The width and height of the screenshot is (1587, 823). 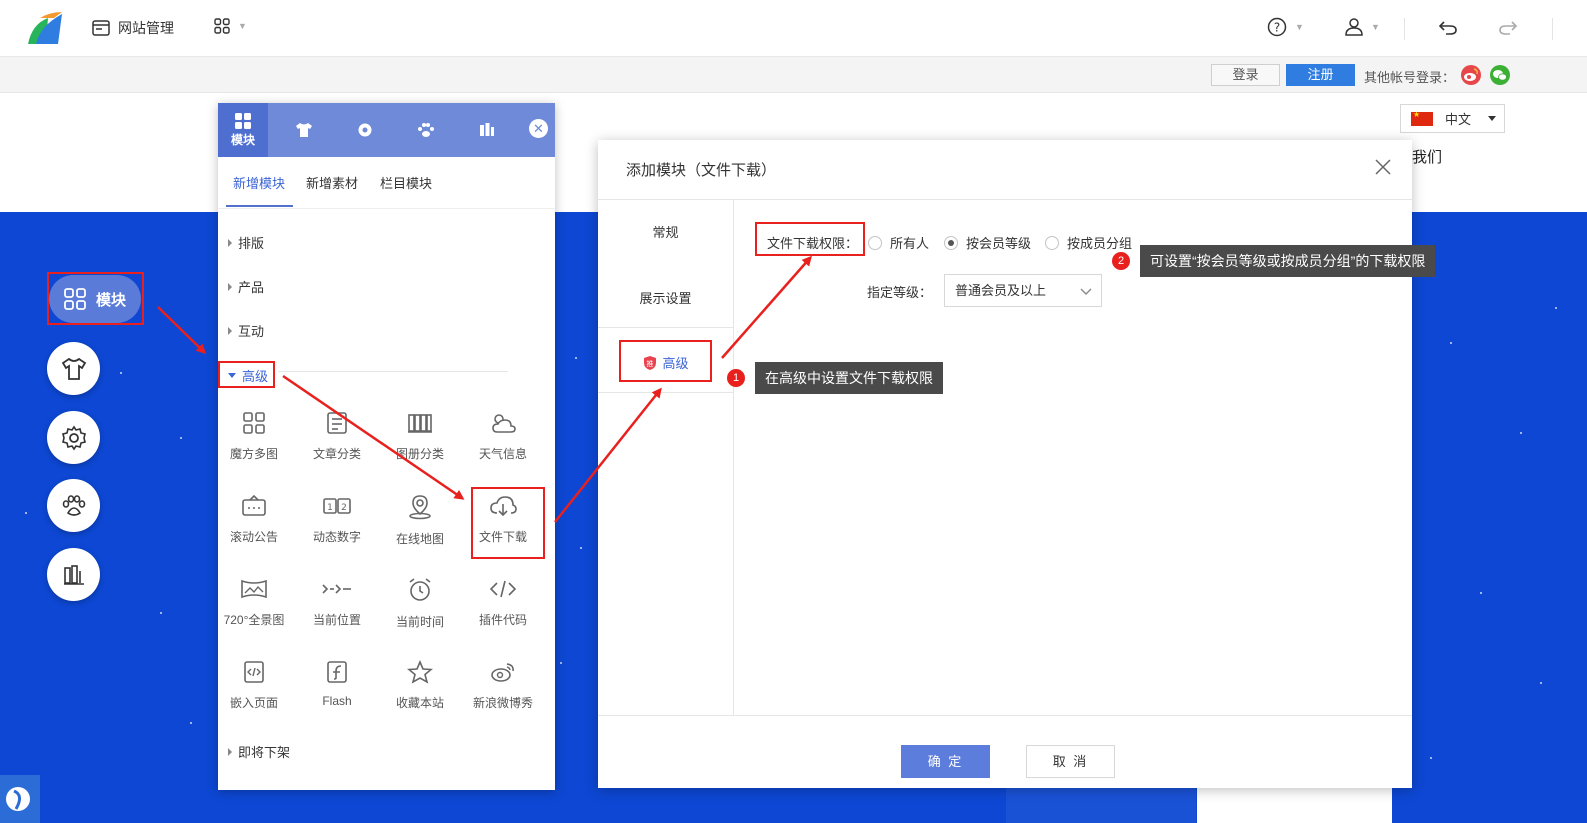 What do you see at coordinates (1086, 291) in the screenshot?
I see `chevron-down-icon` at bounding box center [1086, 291].